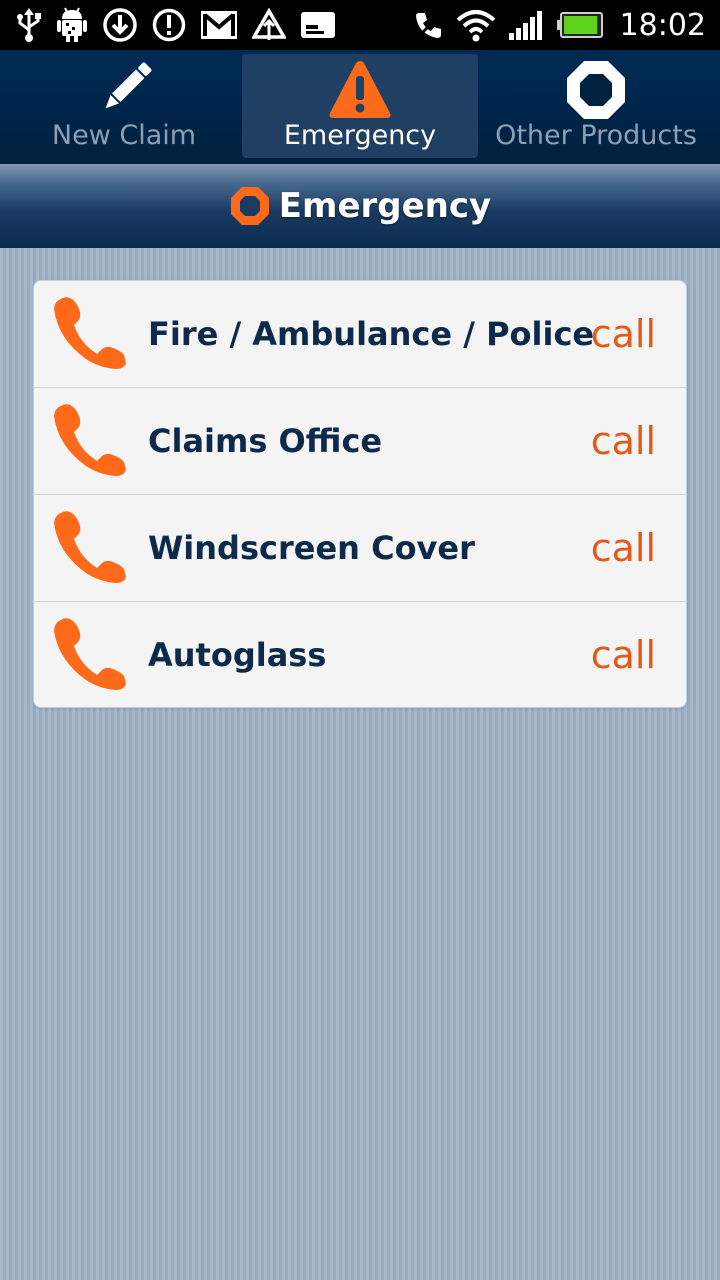 This screenshot has width=720, height=1280. Describe the element at coordinates (475, 26) in the screenshot. I see `wifi-icon` at that location.